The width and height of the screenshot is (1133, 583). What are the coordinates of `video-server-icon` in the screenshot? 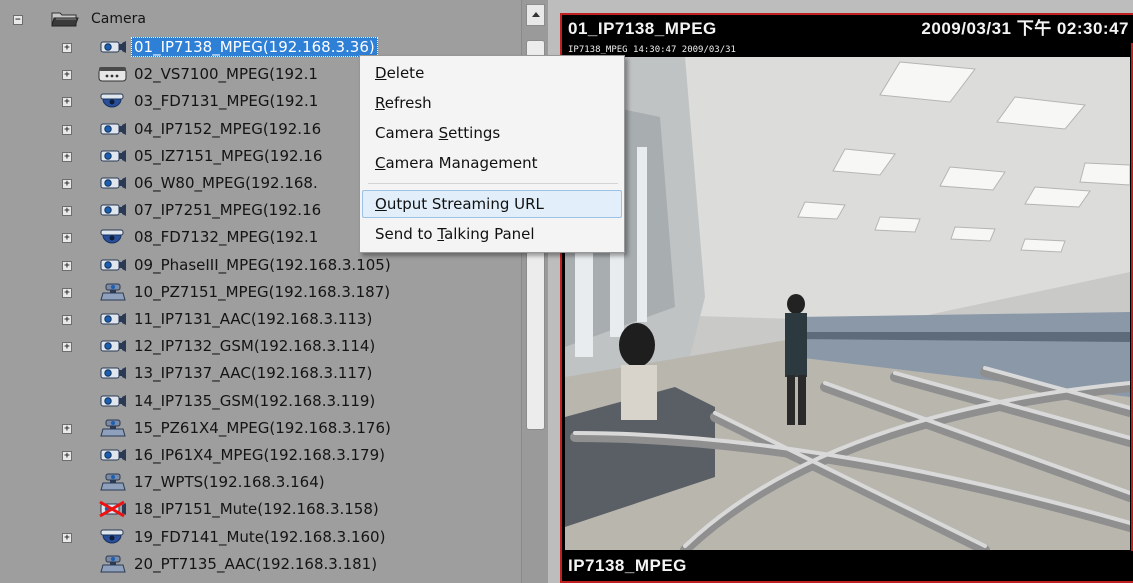 It's located at (113, 74).